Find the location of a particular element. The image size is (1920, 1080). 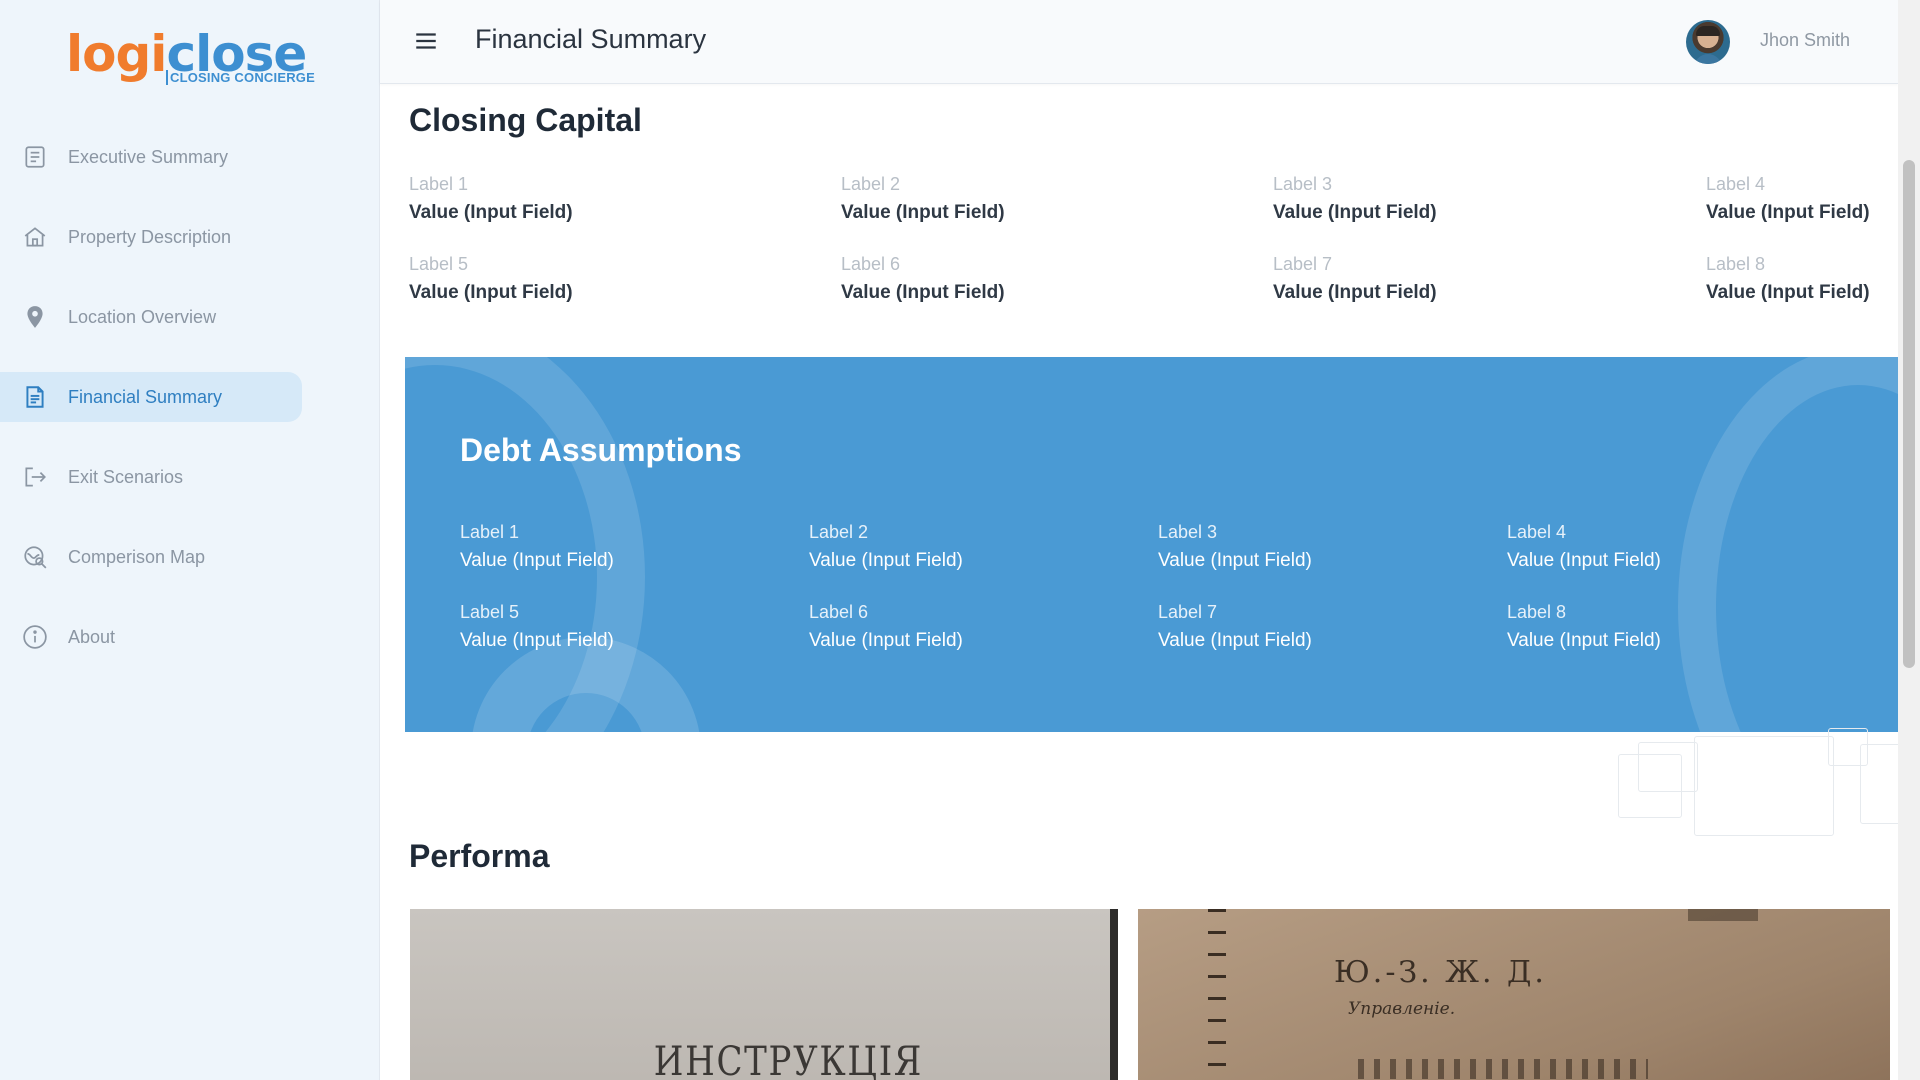

map-search-icon is located at coordinates (35, 557).